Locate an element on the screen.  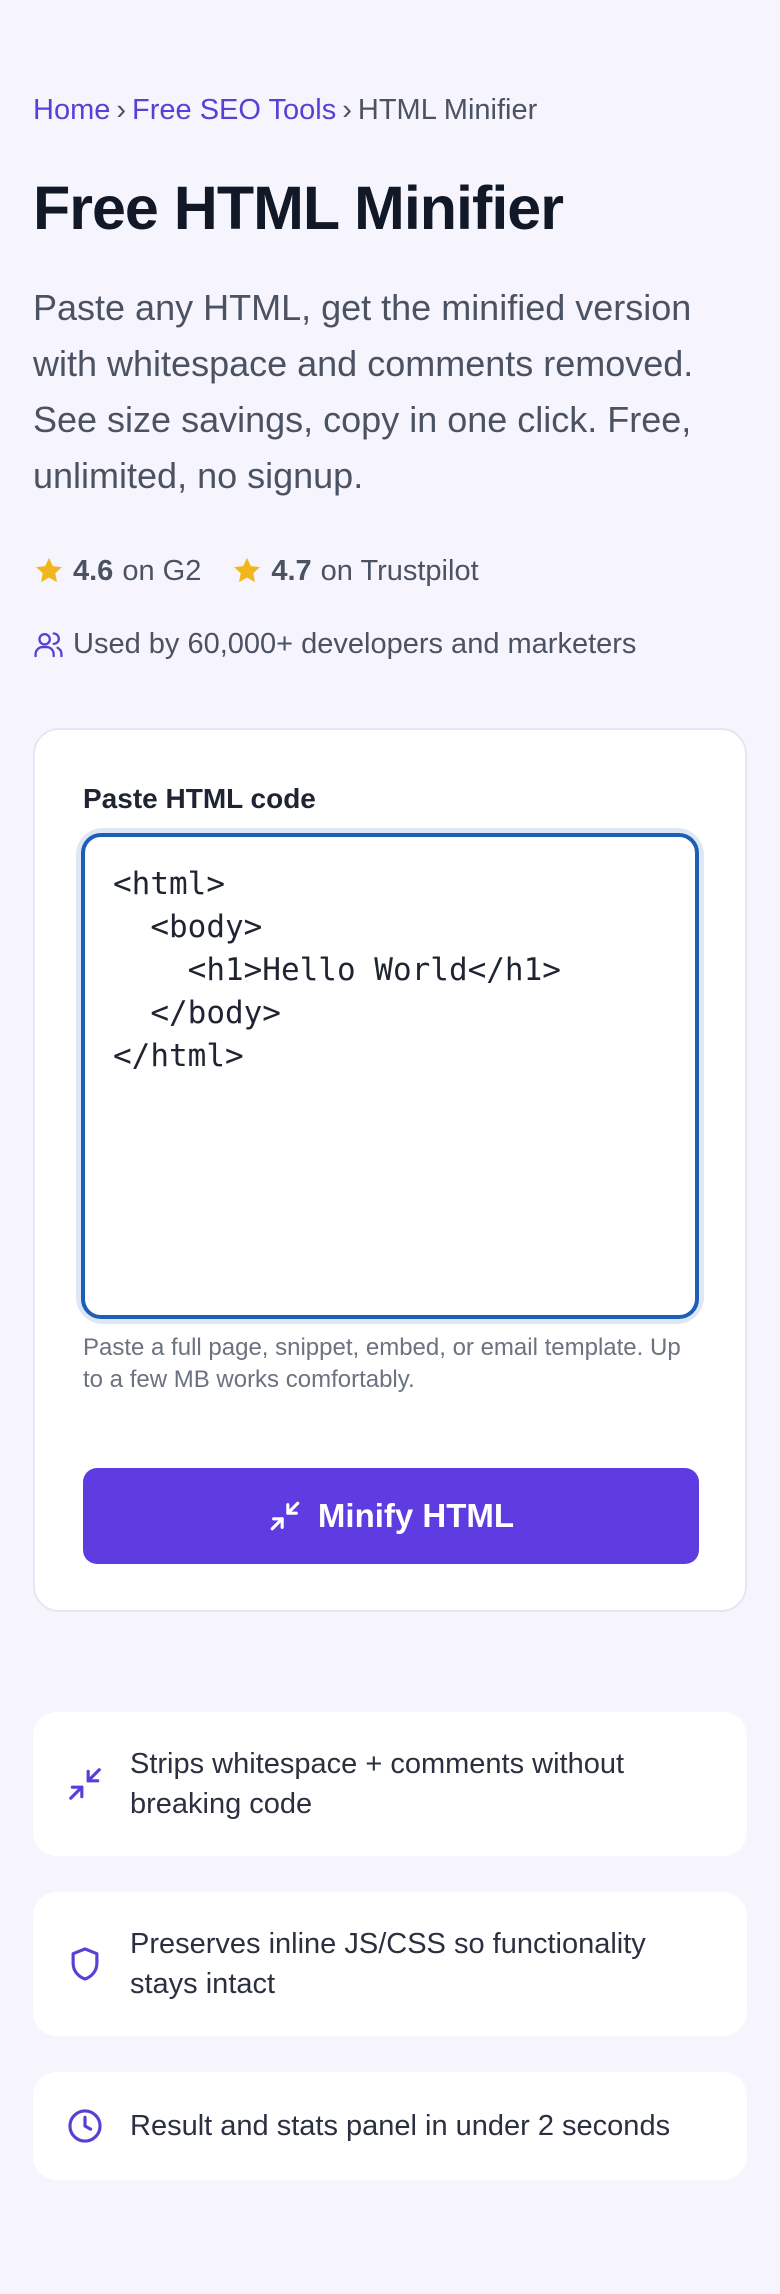
rating-source: on Trustpilot is located at coordinates (399, 571).